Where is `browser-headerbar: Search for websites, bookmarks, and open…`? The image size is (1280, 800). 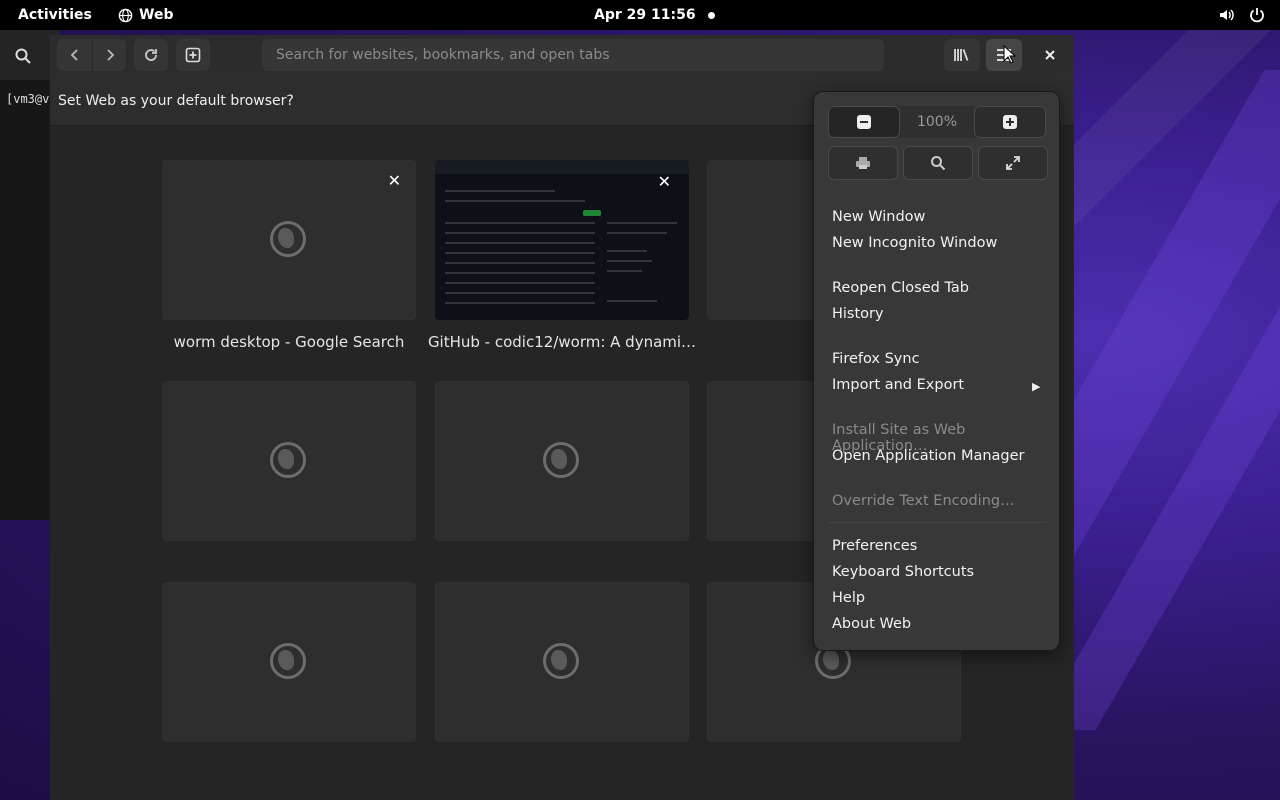
browser-headerbar: Search for websites, bookmarks, and open… is located at coordinates (562, 55).